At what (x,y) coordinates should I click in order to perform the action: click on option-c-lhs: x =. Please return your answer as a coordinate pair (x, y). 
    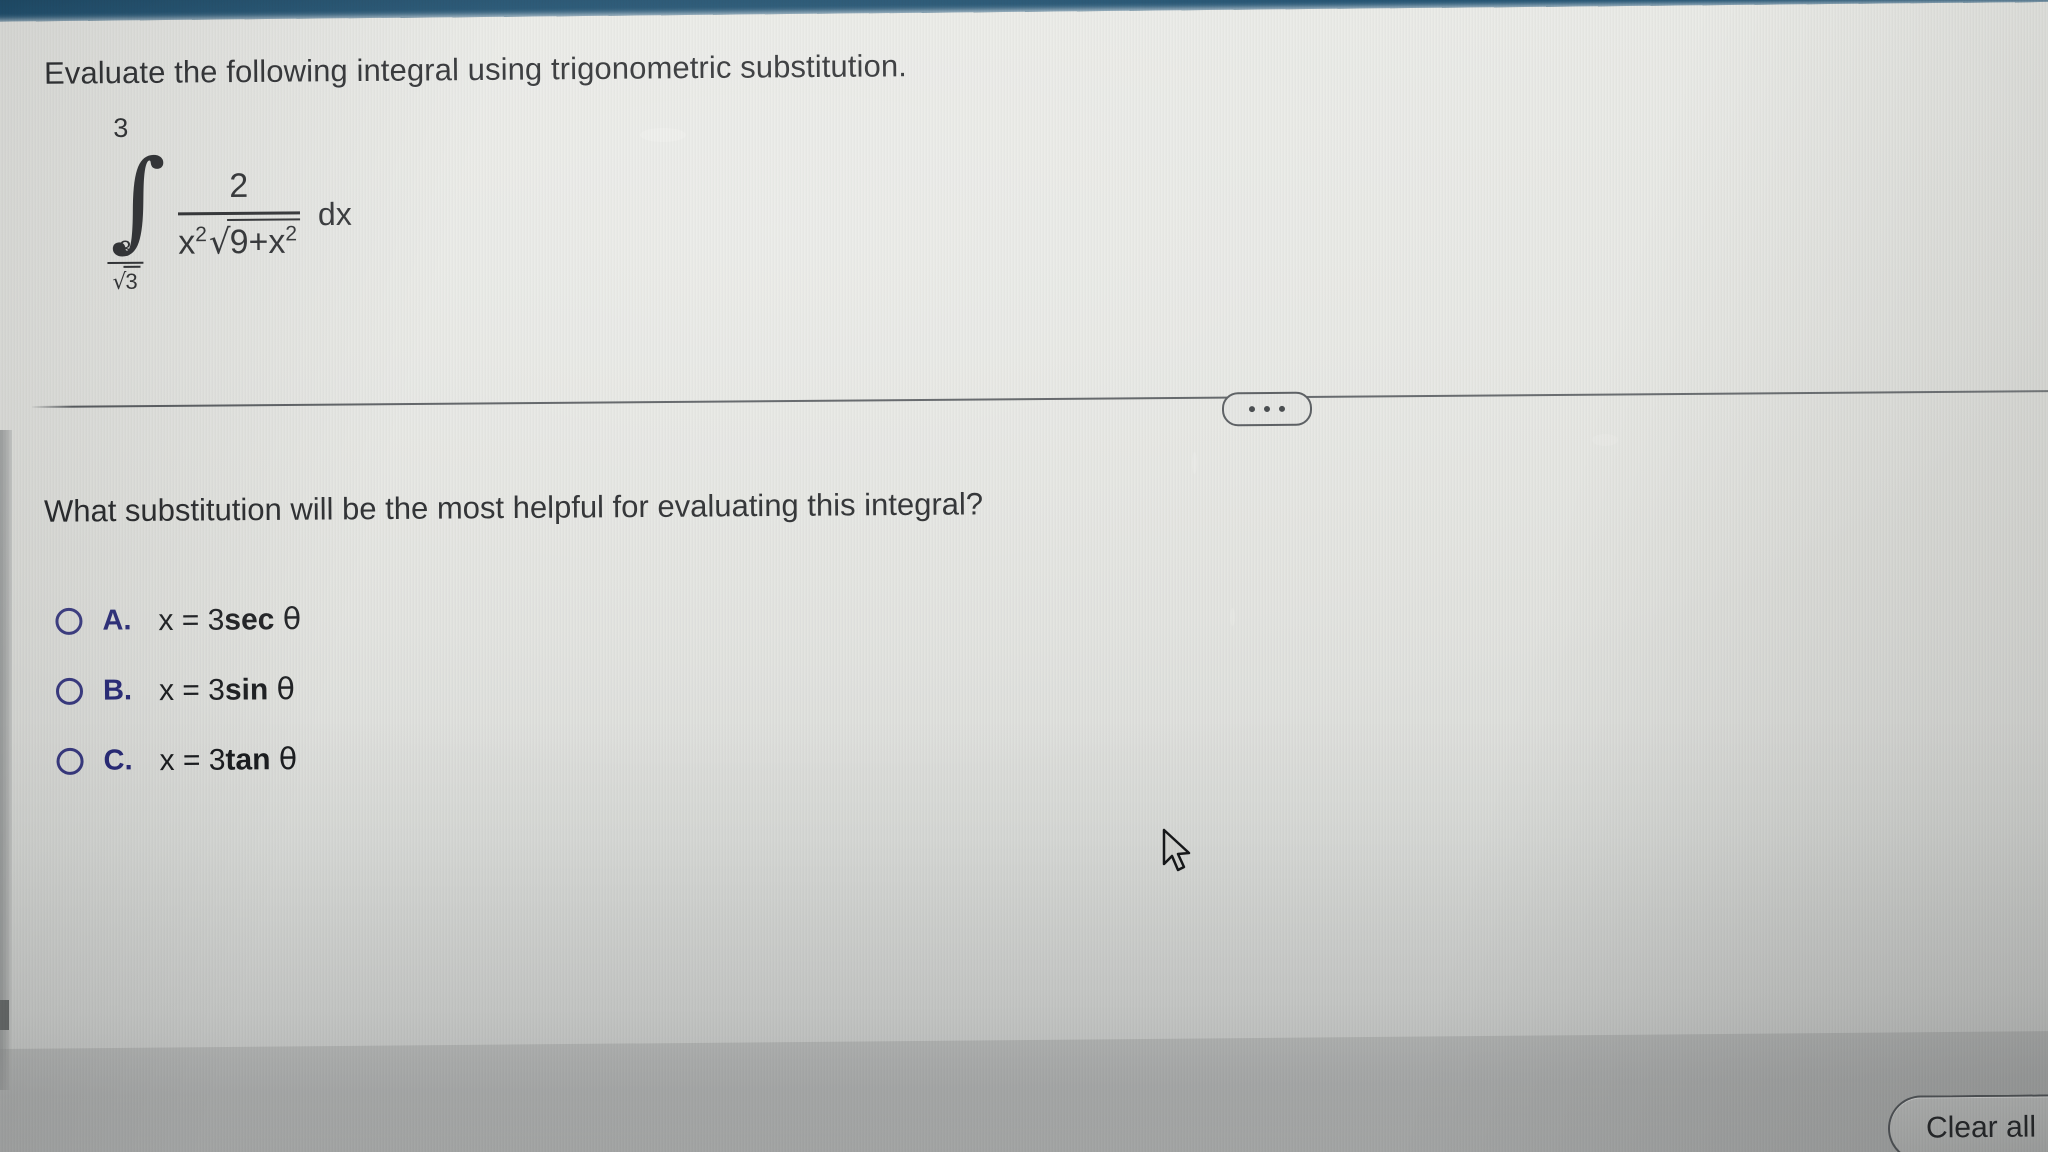
    Looking at the image, I should click on (180, 760).